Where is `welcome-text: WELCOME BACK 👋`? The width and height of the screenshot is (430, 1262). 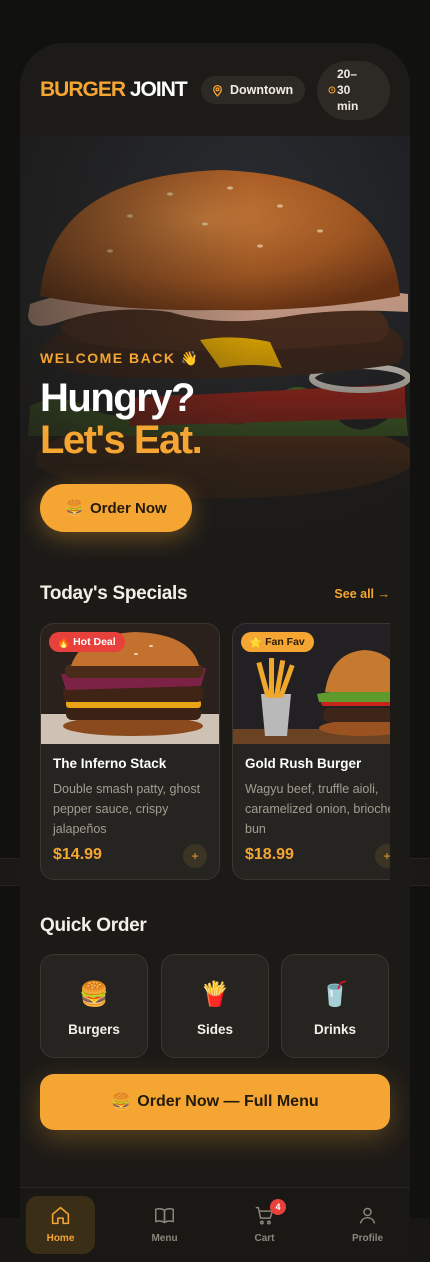 welcome-text: WELCOME BACK 👋 is located at coordinates (120, 358).